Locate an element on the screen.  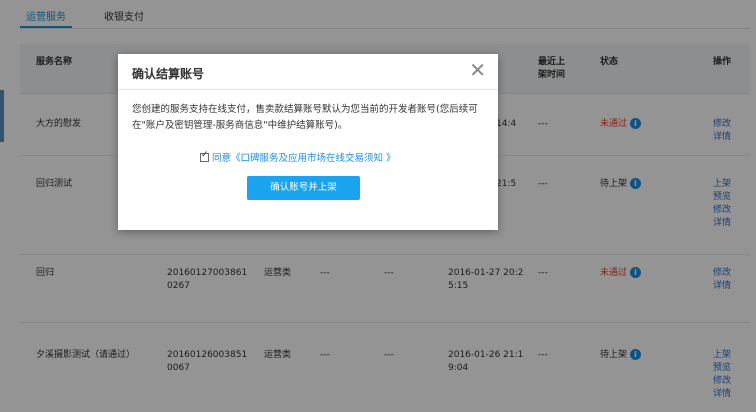
dialog-title: 确认结算账号 is located at coordinates (168, 74).